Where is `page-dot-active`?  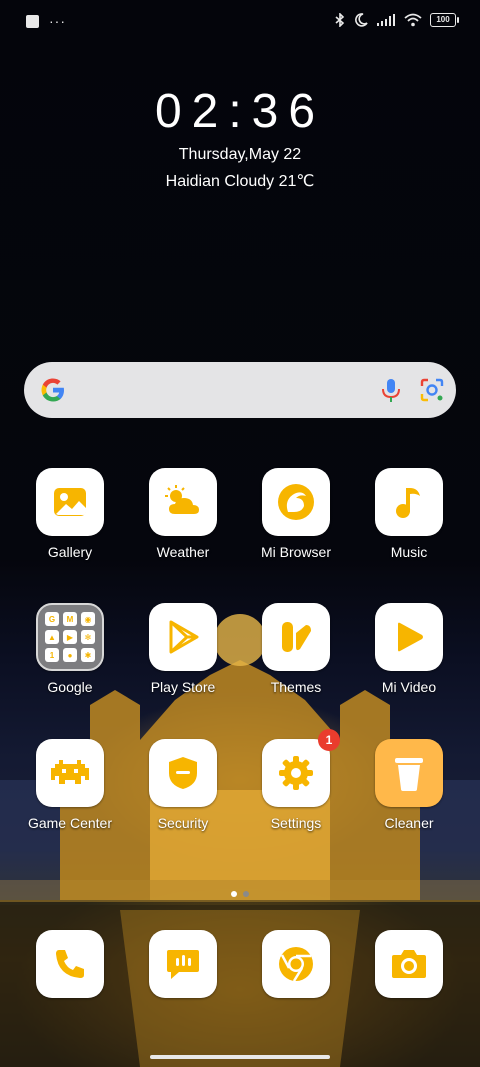 page-dot-active is located at coordinates (234, 894).